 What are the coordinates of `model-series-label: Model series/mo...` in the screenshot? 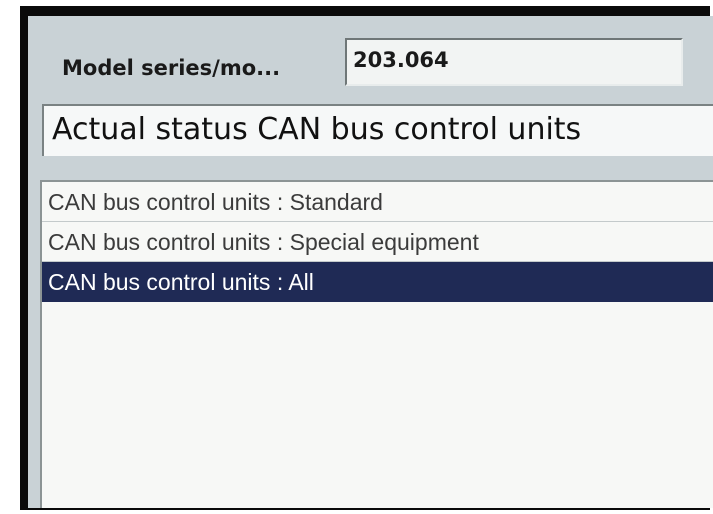 It's located at (171, 68).